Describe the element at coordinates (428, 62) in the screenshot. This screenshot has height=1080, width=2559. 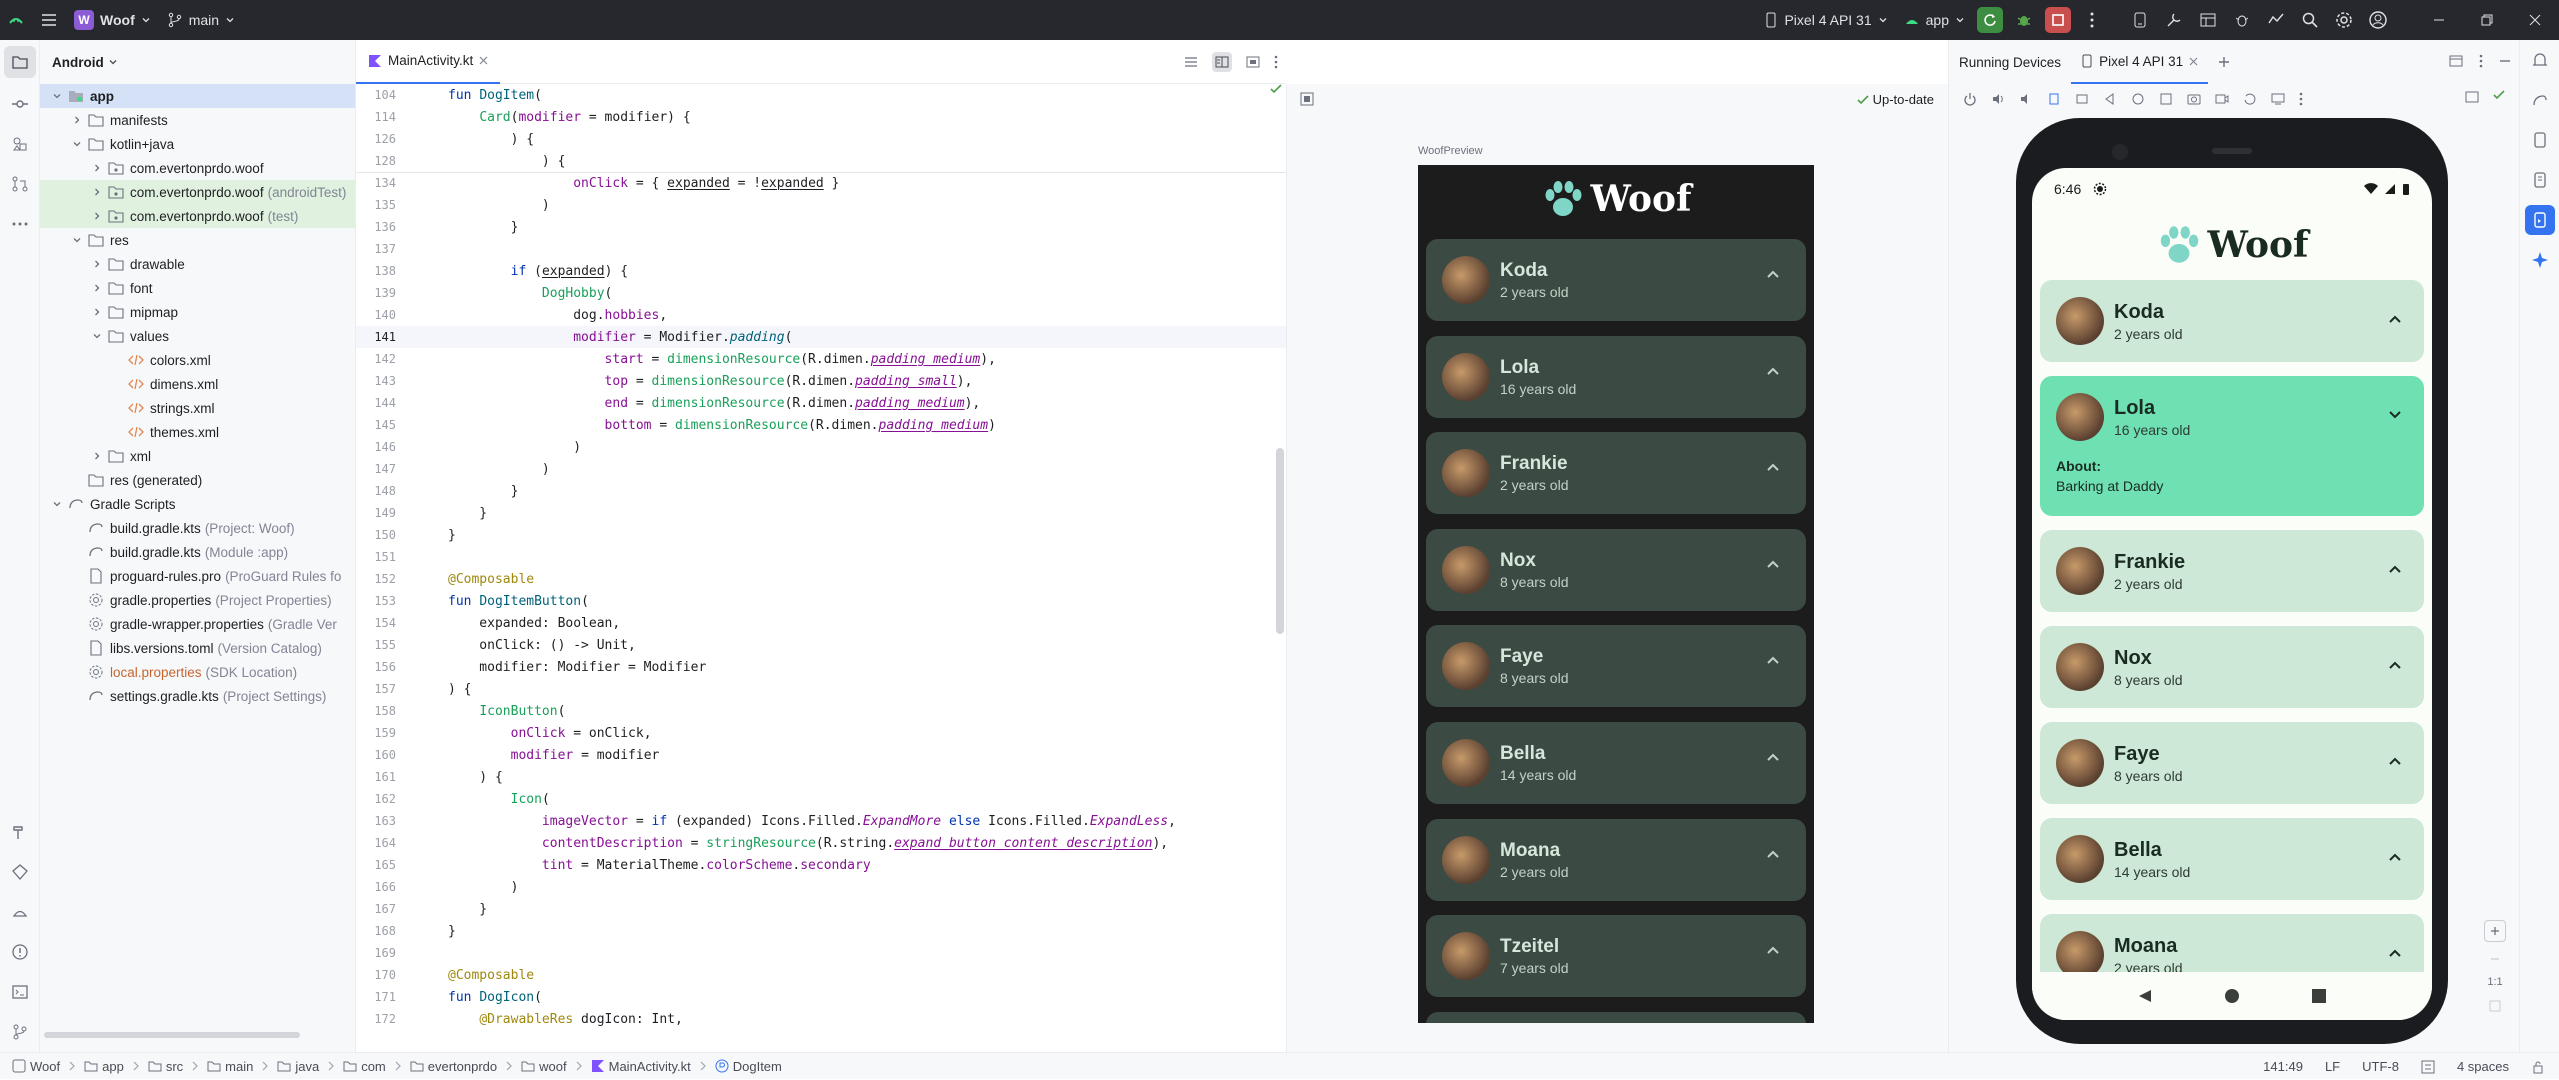
I see `tab-mainactivity: MainActivity.kt` at that location.